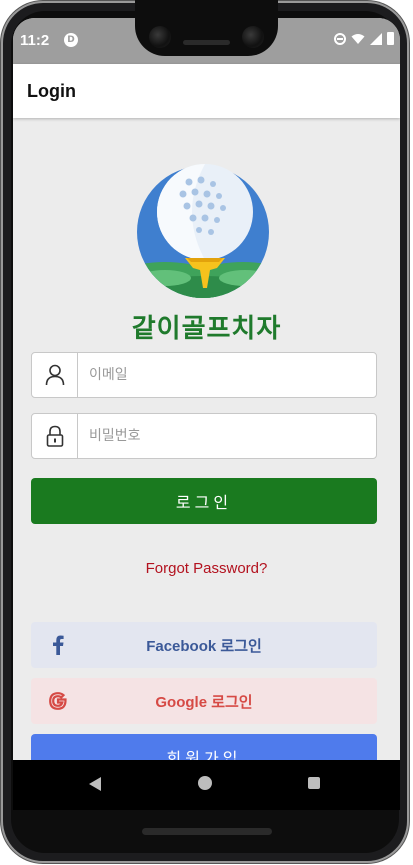 The height and width of the screenshot is (865, 413). I want to click on google-icon, so click(58, 701).